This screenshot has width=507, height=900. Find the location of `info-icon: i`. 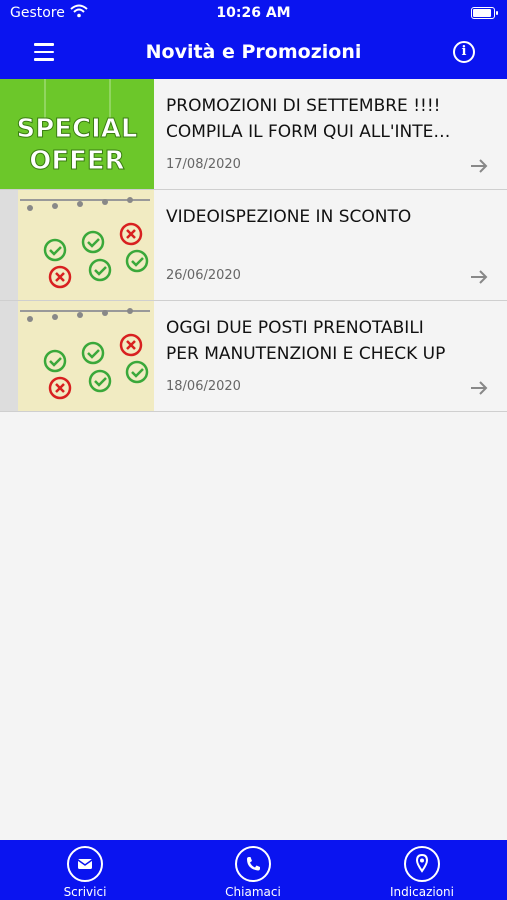

info-icon: i is located at coordinates (464, 52).